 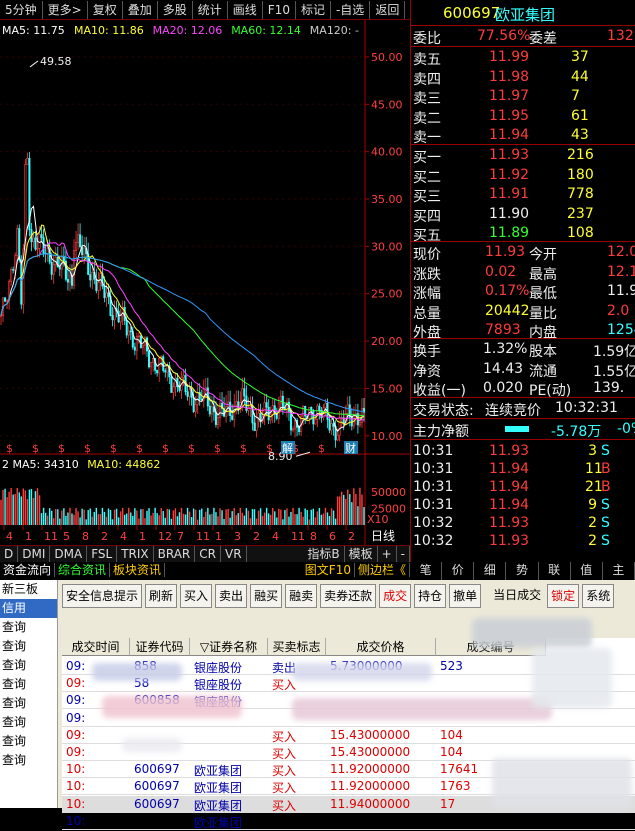 What do you see at coordinates (297, 647) in the screenshot?
I see `trade-column-header: 买卖标志` at bounding box center [297, 647].